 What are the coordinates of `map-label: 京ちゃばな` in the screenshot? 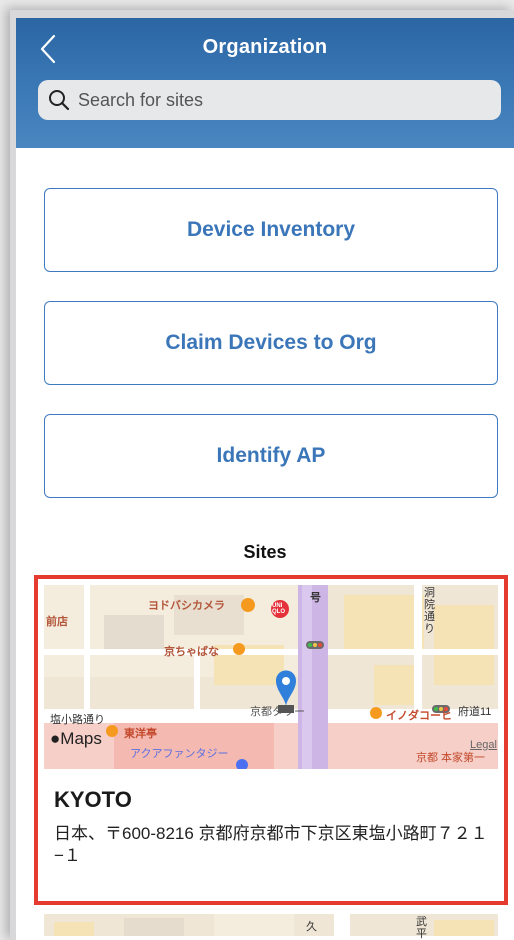 It's located at (191, 652).